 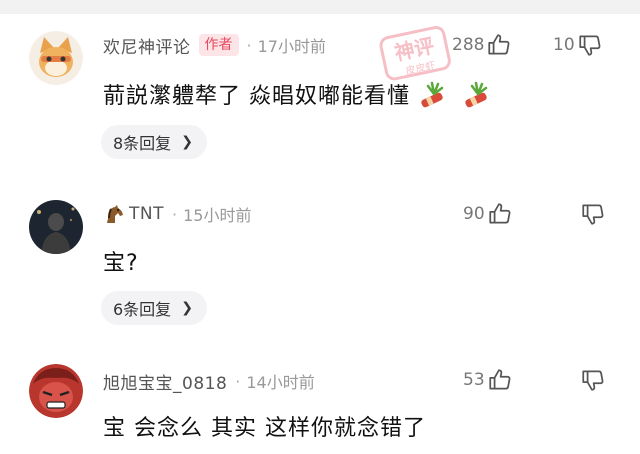 I want to click on top-divider, so click(x=320, y=7).